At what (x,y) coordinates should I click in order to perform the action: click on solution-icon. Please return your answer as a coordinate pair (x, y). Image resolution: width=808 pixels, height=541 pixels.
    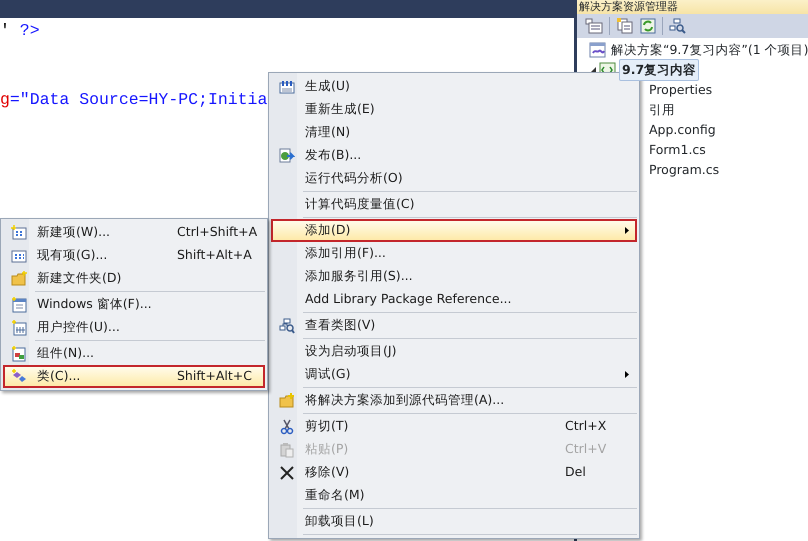
    Looking at the image, I should click on (597, 50).